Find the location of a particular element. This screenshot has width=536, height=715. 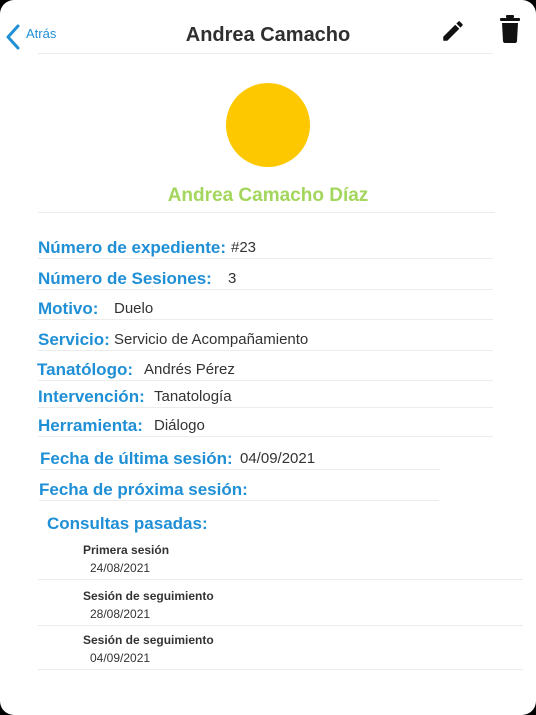

list-item: Primera sesión 24/08/2021 is located at coordinates (303, 559).